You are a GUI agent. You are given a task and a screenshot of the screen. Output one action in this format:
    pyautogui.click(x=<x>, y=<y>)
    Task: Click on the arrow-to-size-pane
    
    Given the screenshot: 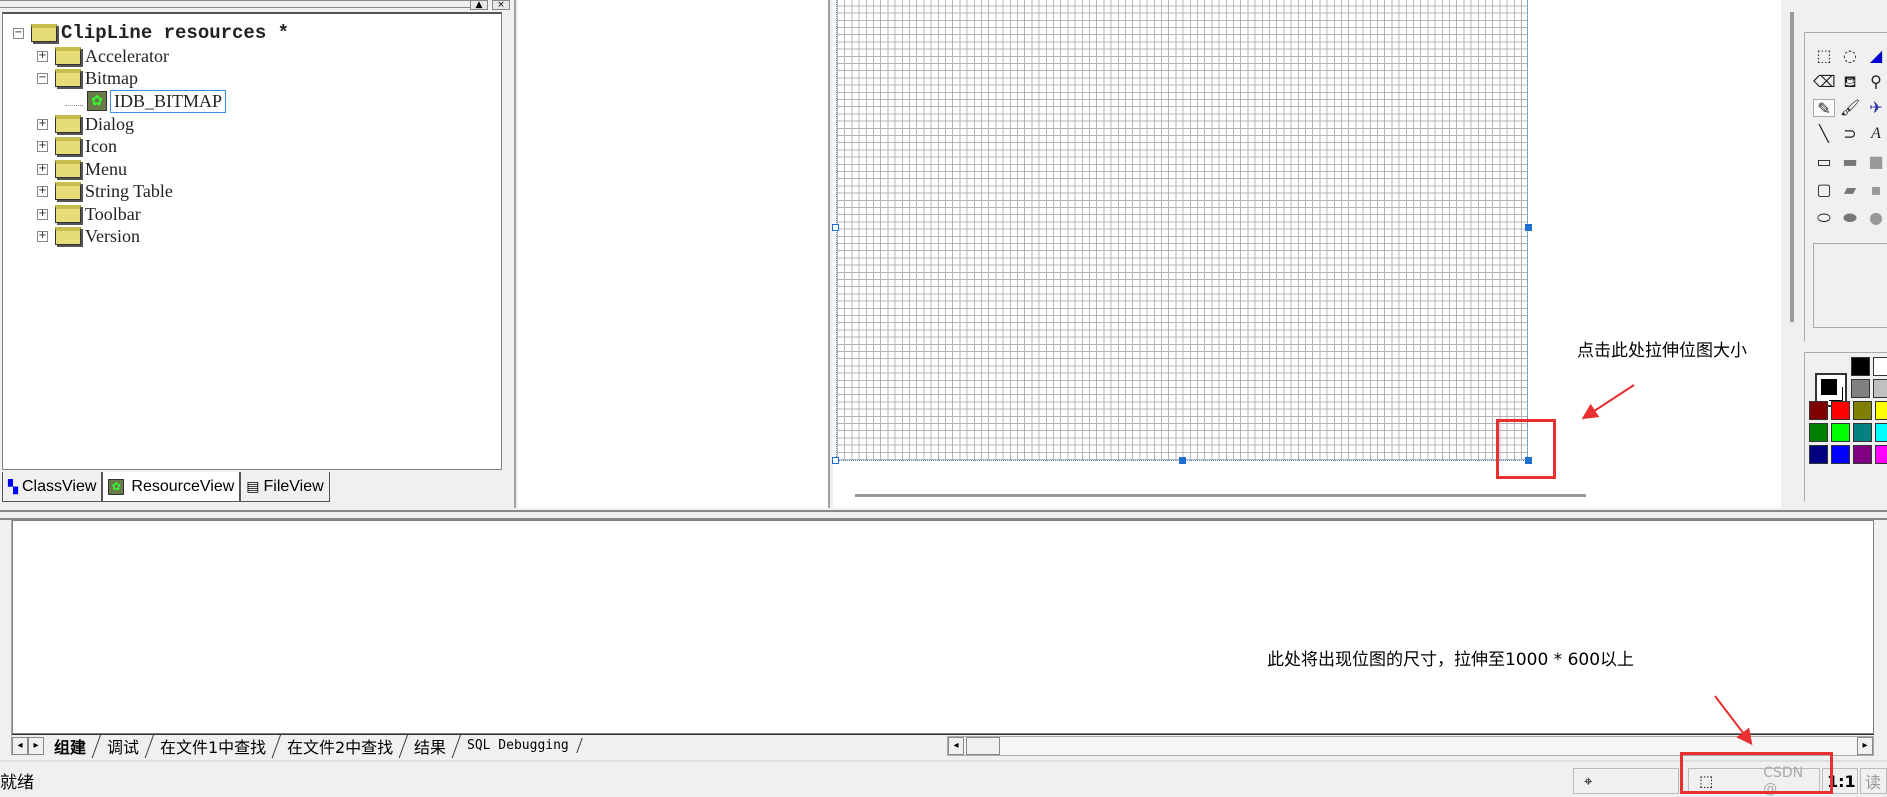 What is the action you would take?
    pyautogui.click(x=1733, y=720)
    